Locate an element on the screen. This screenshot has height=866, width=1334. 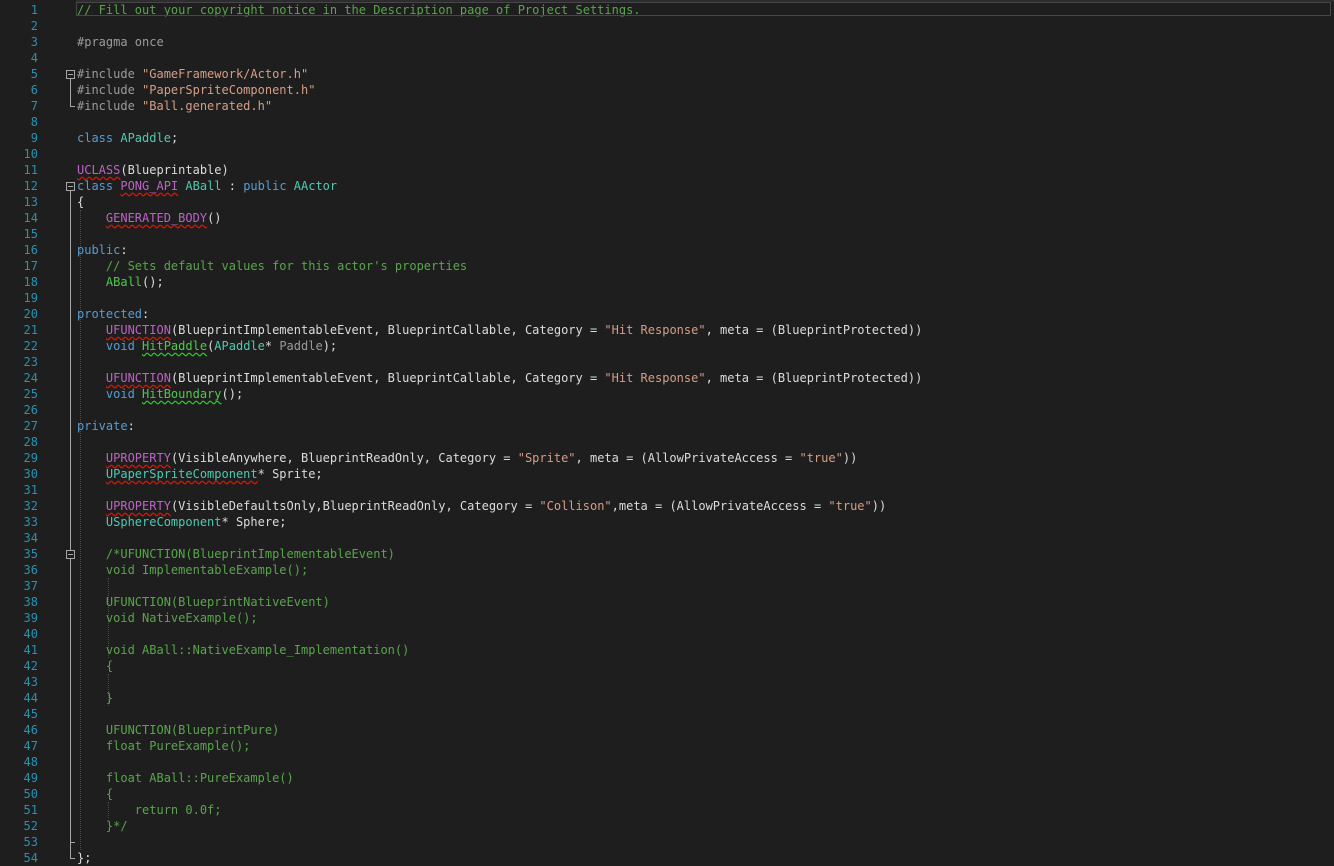
code-token: "Hit Response" is located at coordinates (655, 378).